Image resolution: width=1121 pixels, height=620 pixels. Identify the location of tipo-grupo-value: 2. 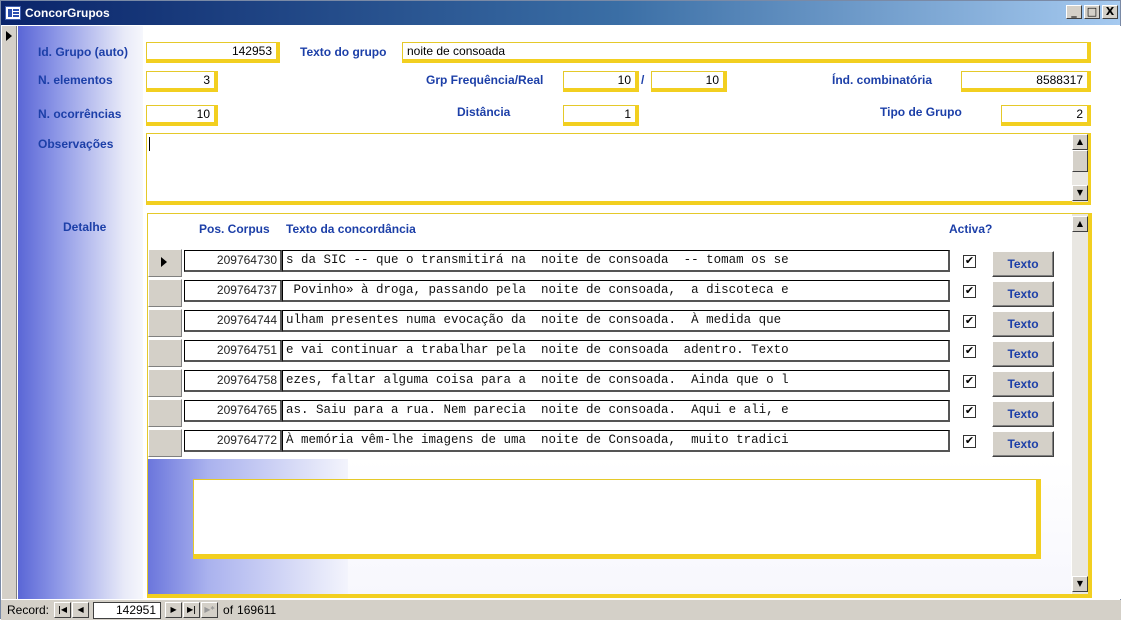
(1044, 113).